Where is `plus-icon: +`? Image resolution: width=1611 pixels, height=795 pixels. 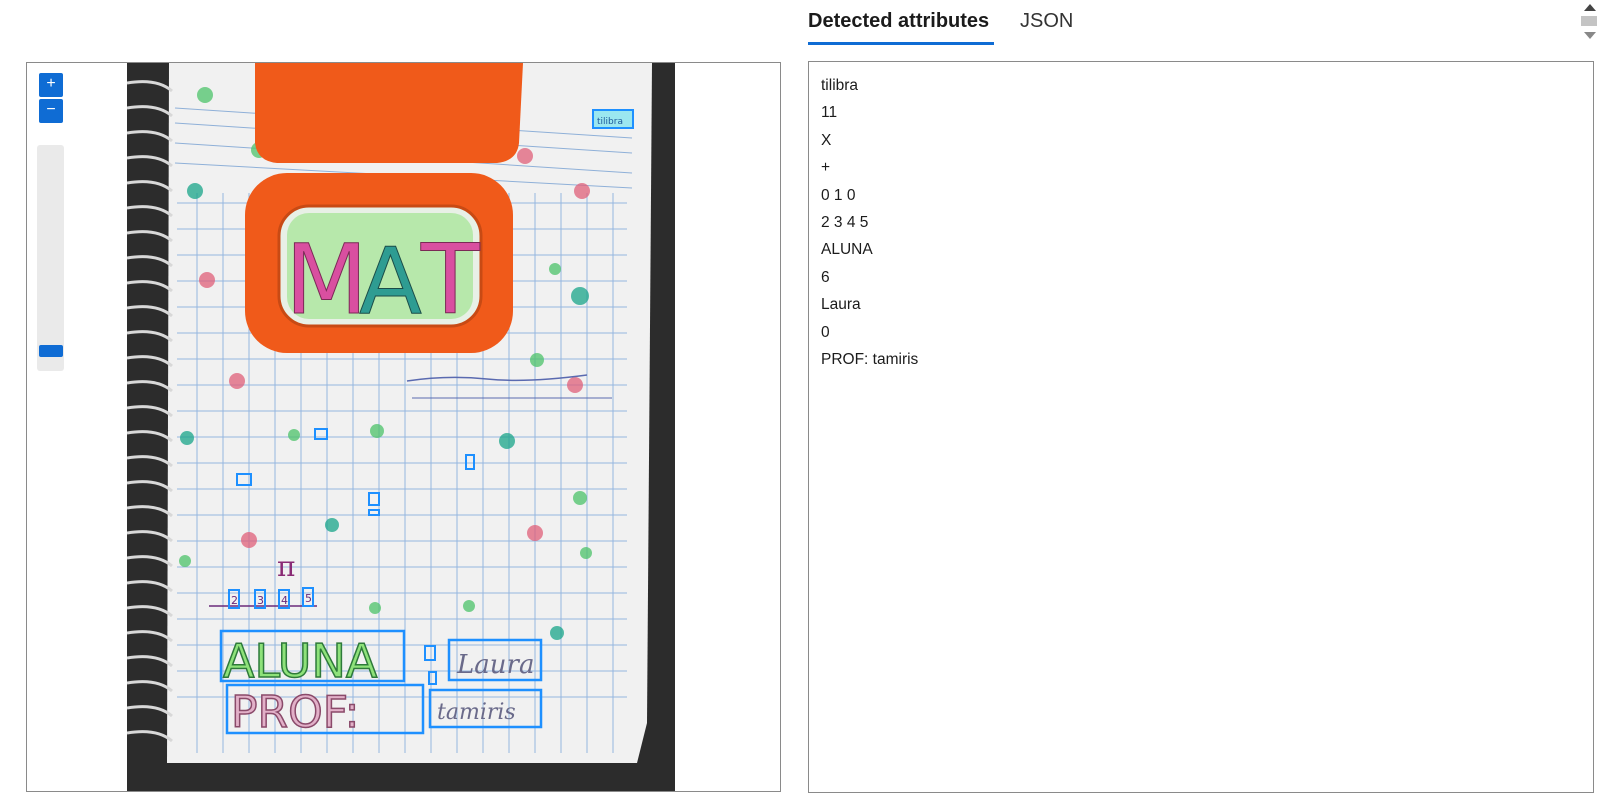 plus-icon: + is located at coordinates (51, 83).